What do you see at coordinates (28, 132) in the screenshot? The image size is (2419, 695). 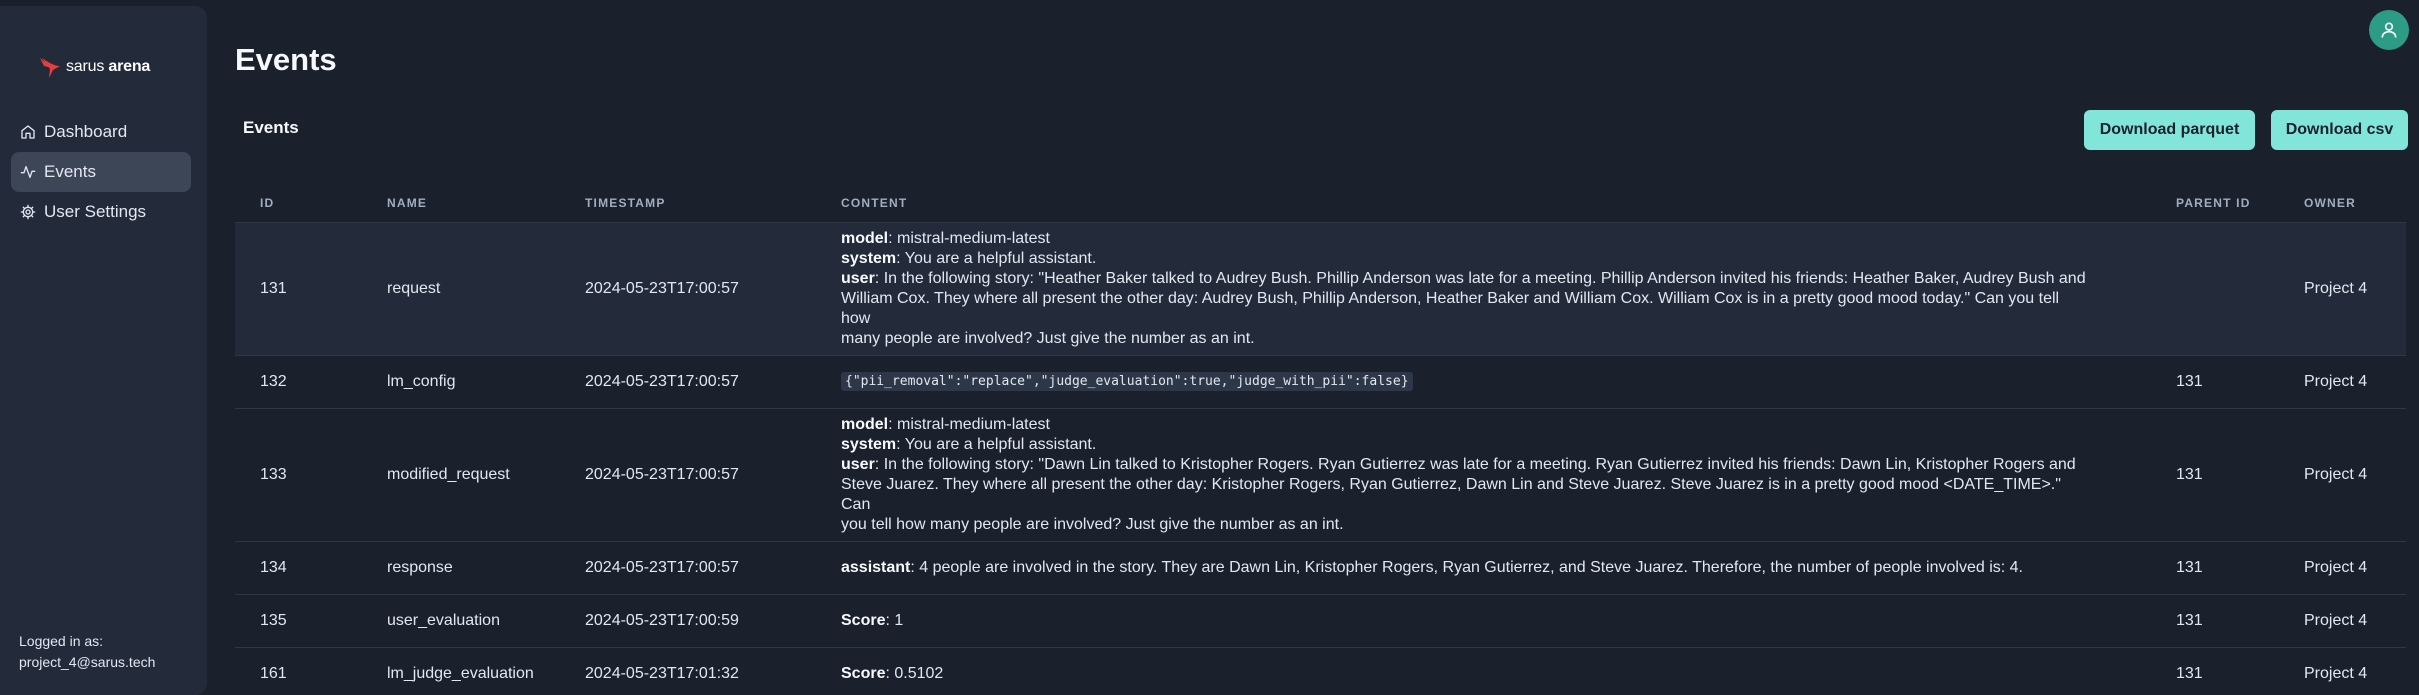 I see `home-icon` at bounding box center [28, 132].